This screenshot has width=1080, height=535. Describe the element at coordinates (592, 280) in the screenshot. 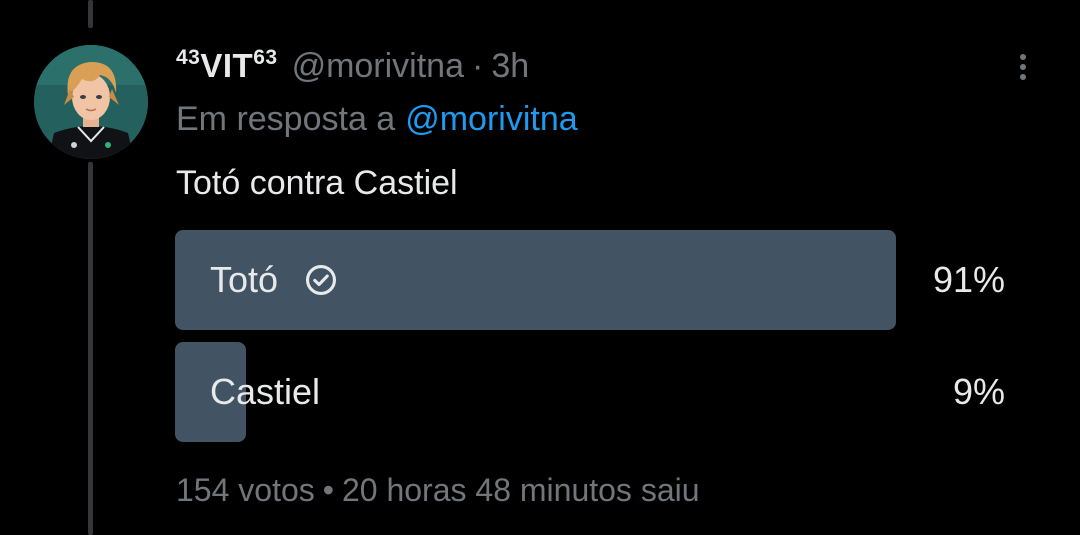

I see `poll-option-toto: Totó 91%` at that location.